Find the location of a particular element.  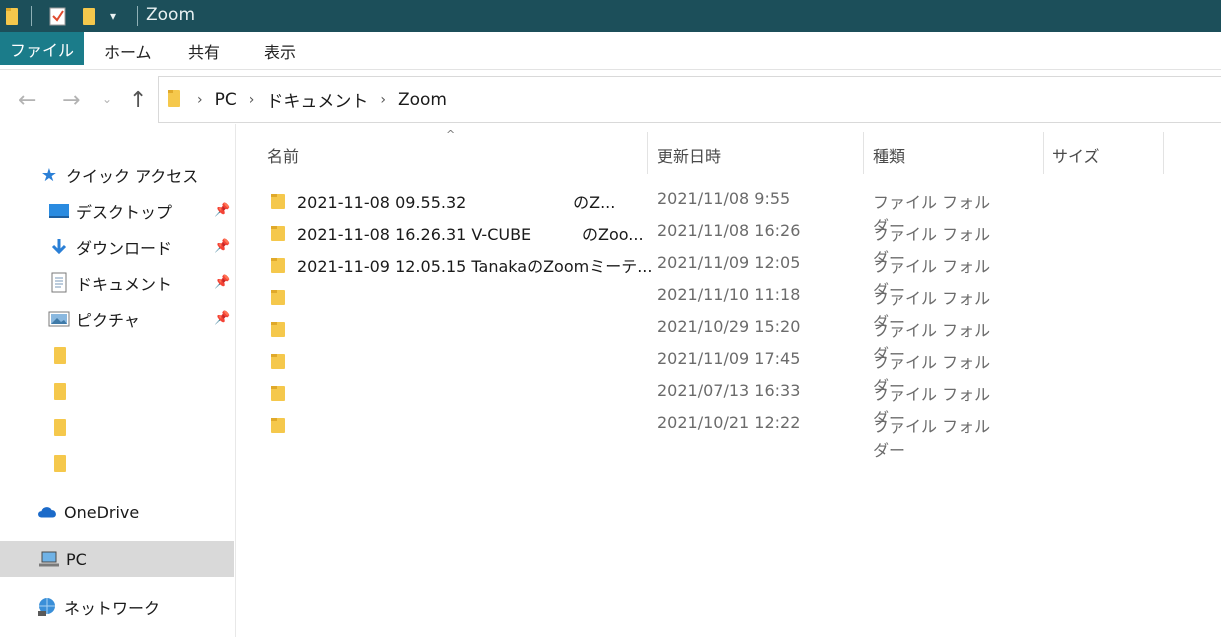

column-header-modified: 更新日時 is located at coordinates (689, 155).